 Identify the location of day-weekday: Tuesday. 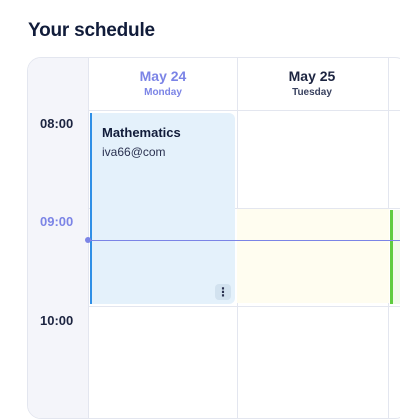
(312, 92).